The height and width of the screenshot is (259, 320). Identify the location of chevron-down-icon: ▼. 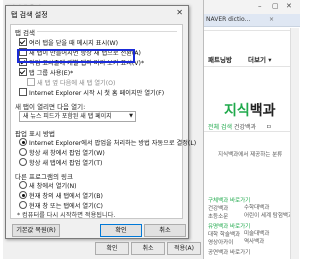
(131, 116).